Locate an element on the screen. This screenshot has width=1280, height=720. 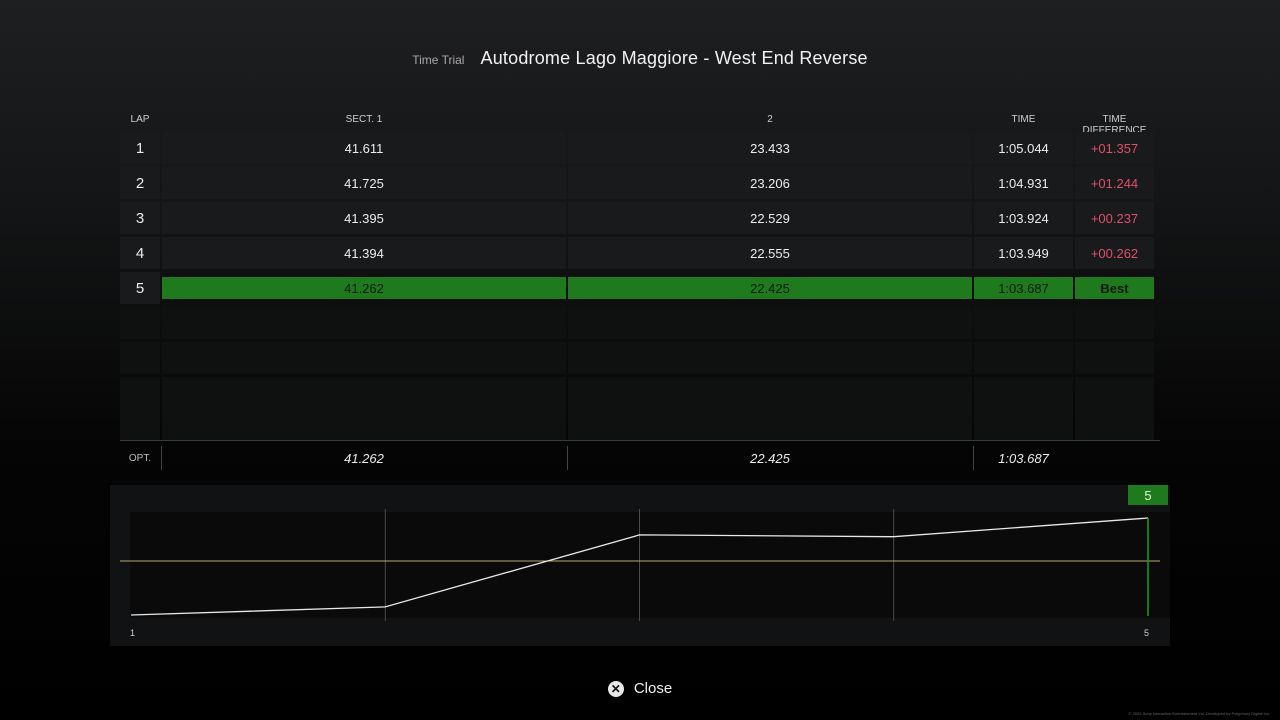
sector-1-time: 41.611 is located at coordinates (364, 148).